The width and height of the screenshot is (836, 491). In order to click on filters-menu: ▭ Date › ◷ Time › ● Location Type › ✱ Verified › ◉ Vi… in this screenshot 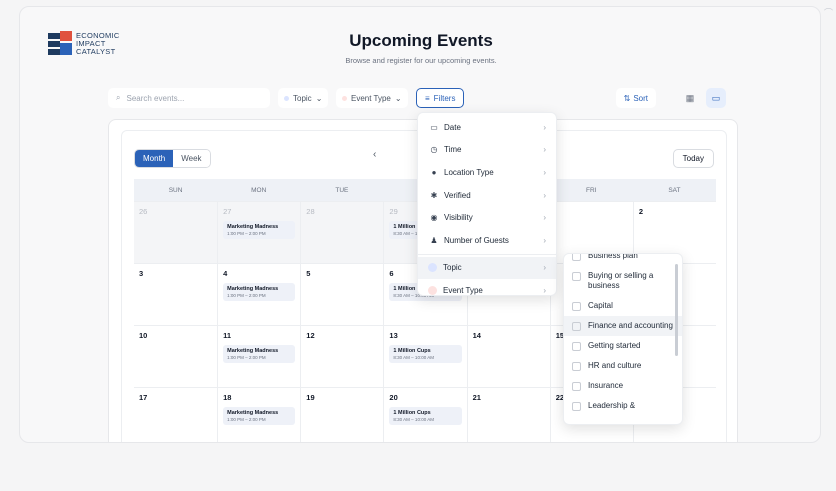, I will do `click(487, 204)`.